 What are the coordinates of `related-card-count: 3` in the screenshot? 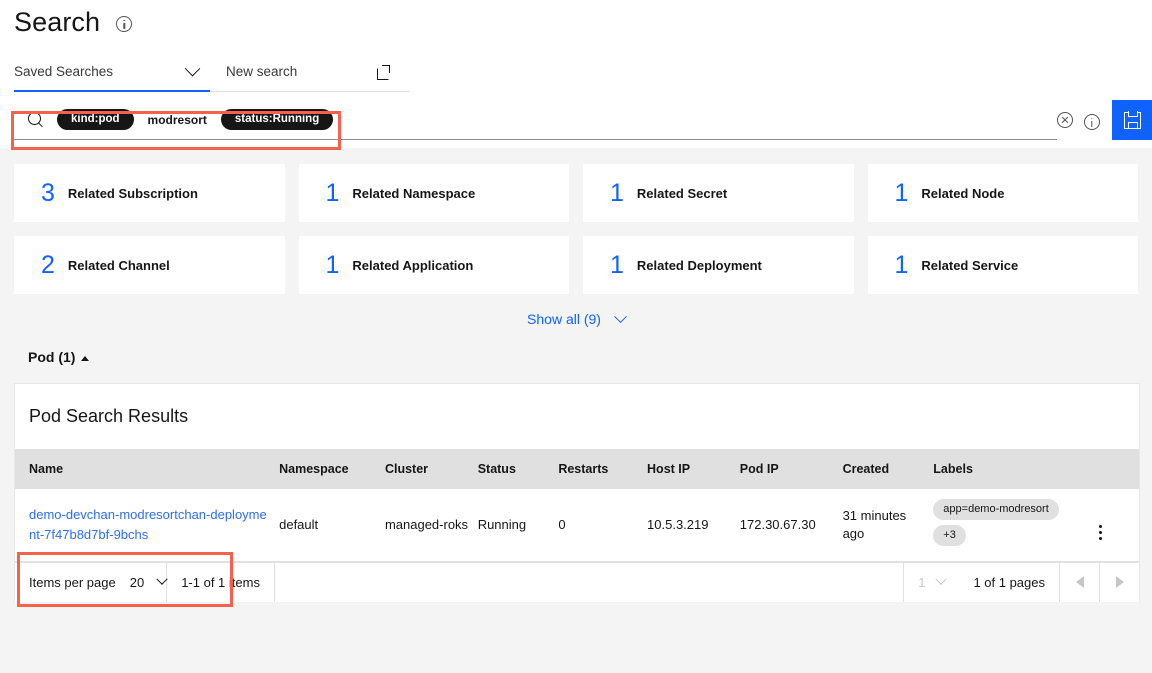 It's located at (48, 192).